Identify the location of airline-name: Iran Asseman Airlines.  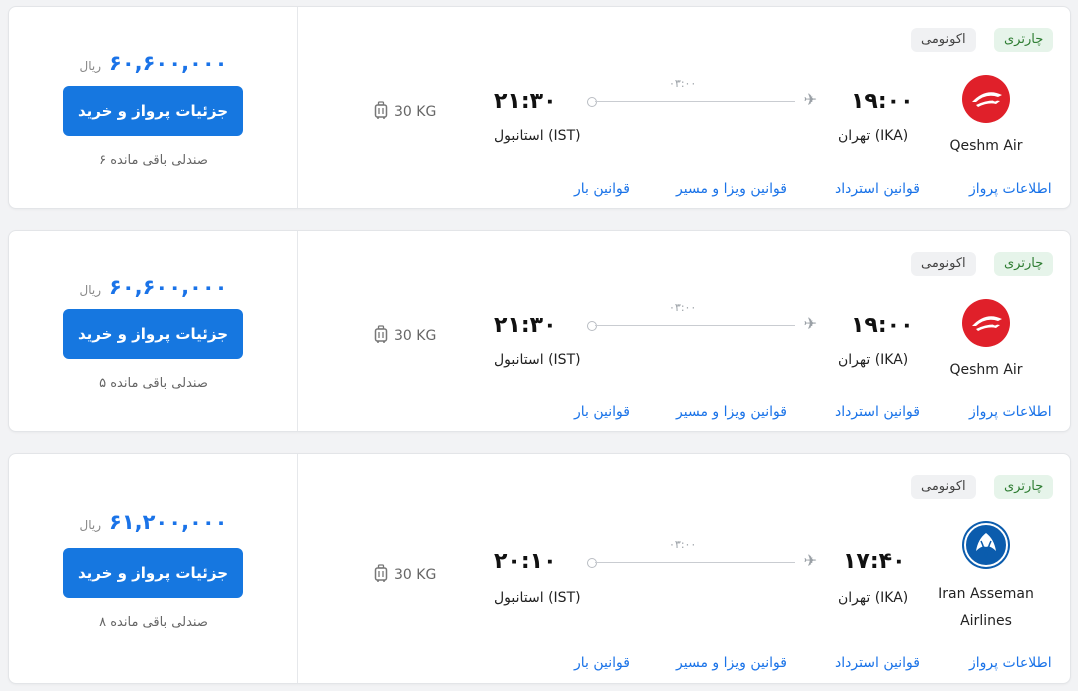
(986, 608).